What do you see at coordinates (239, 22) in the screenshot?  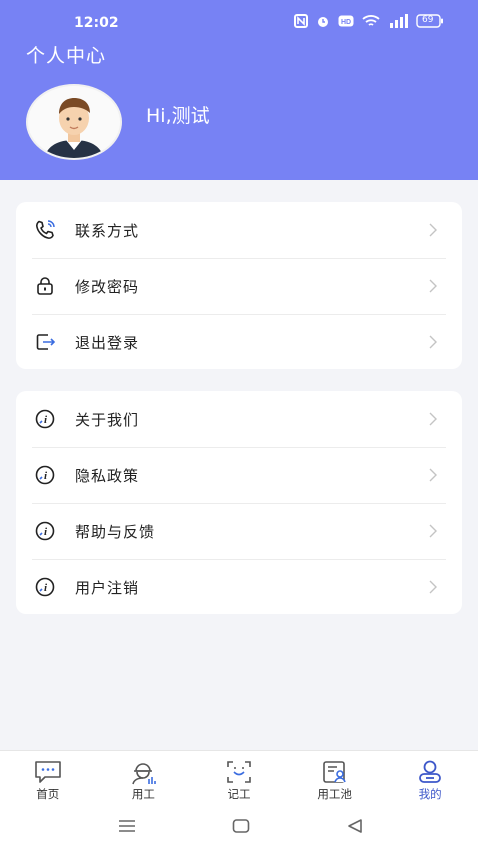 I see `status-bar: 12:02 HD 69` at bounding box center [239, 22].